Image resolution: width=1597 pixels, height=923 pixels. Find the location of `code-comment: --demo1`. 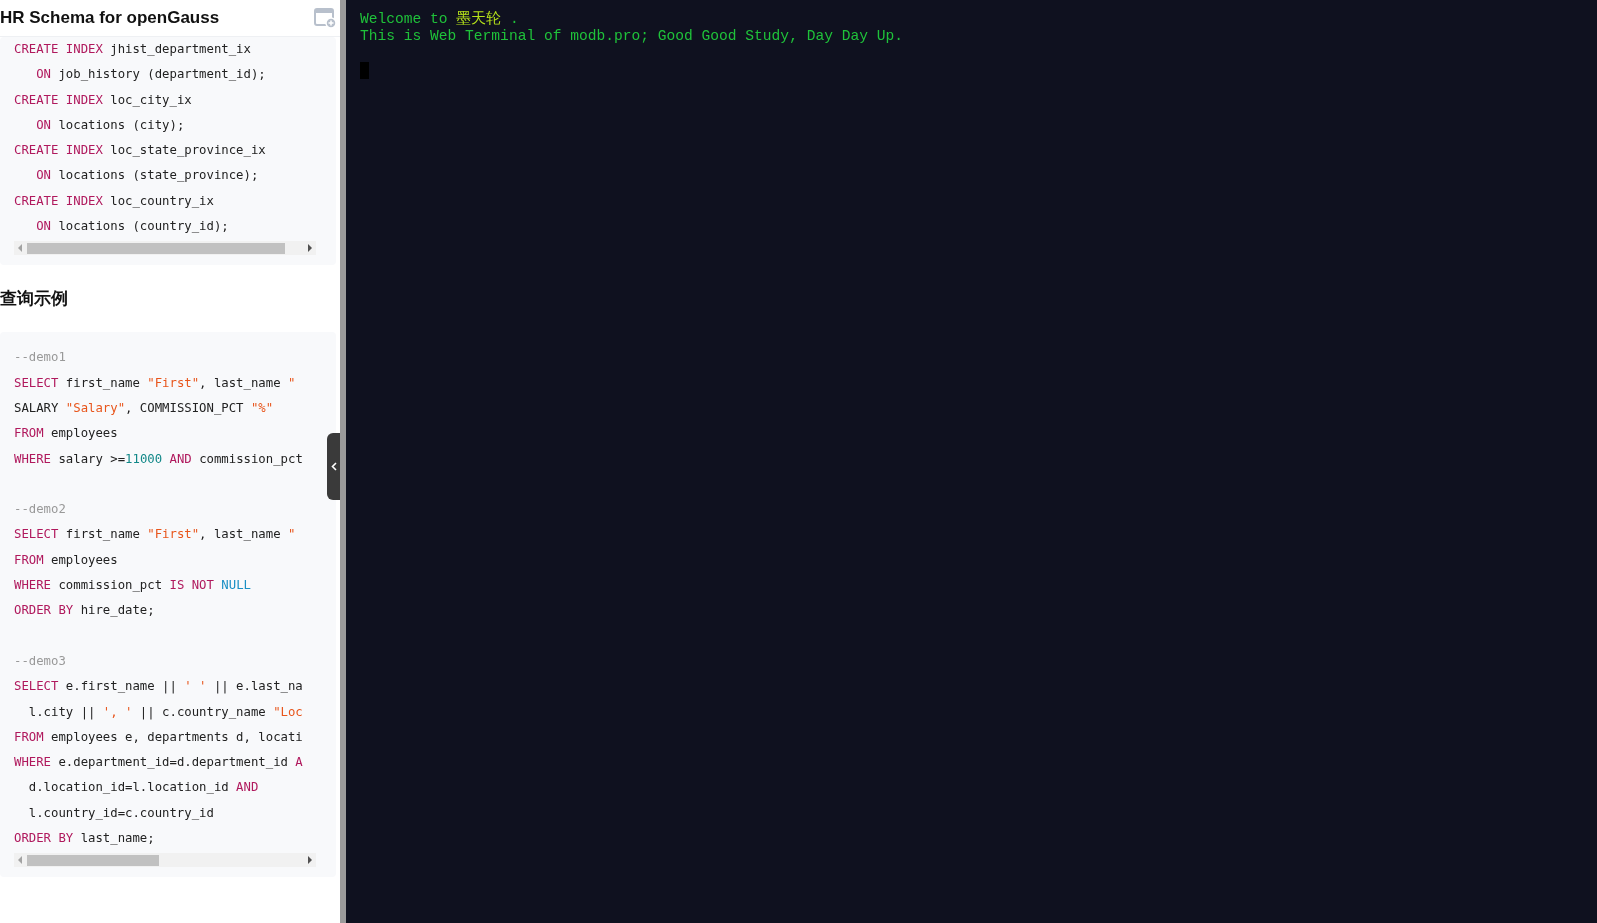

code-comment: --demo1 is located at coordinates (40, 358).